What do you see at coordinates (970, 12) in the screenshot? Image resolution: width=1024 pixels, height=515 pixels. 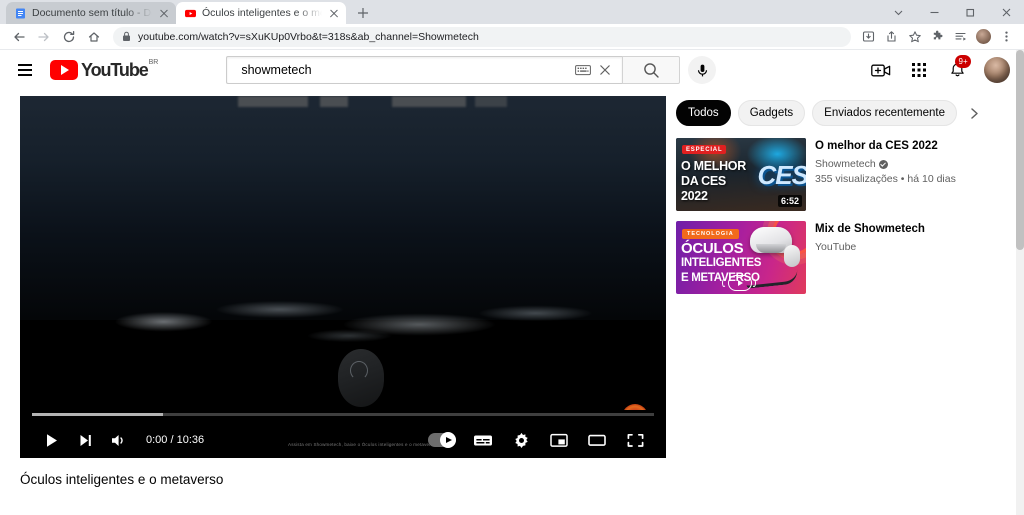 I see `maximize-icon` at bounding box center [970, 12].